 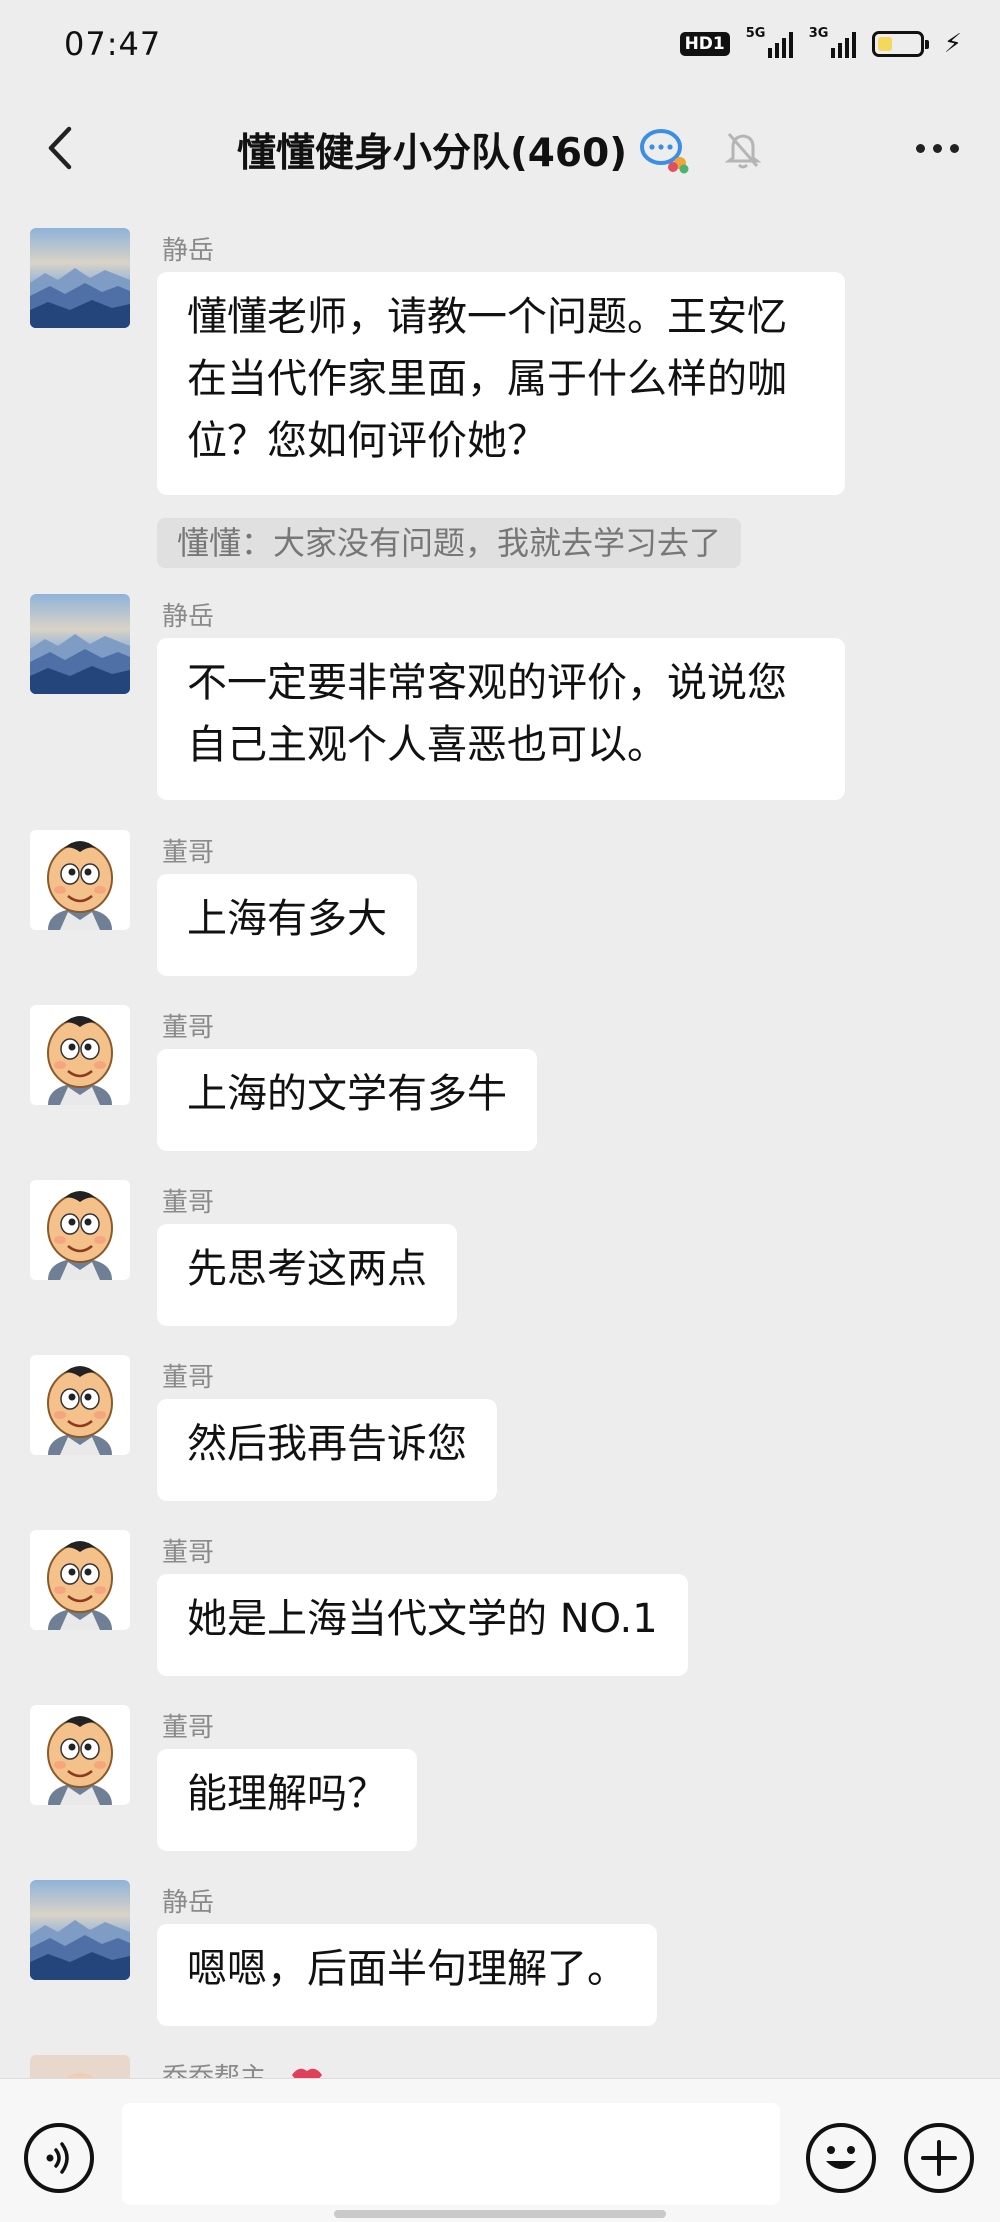 I want to click on battery-icon, so click(x=900, y=44).